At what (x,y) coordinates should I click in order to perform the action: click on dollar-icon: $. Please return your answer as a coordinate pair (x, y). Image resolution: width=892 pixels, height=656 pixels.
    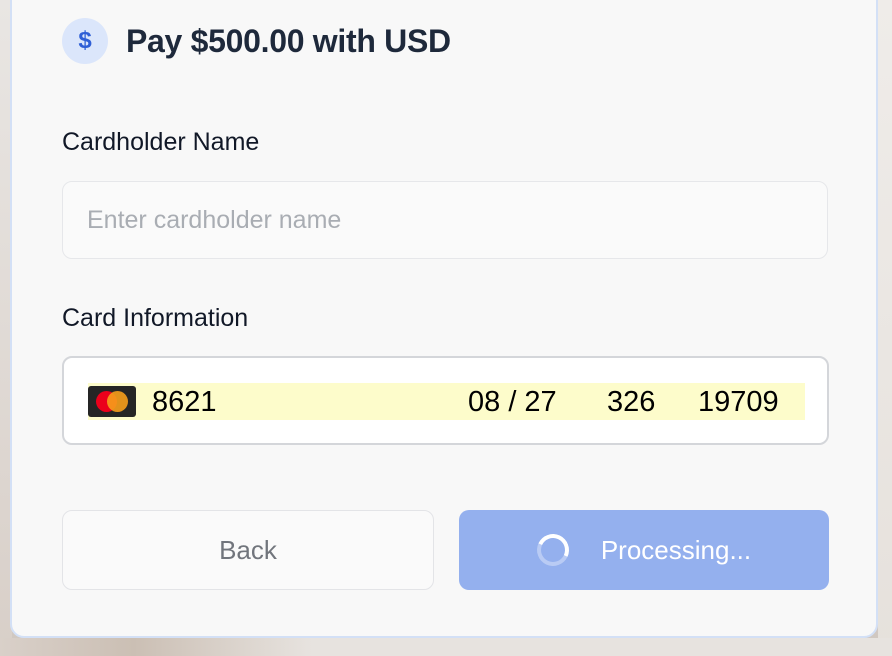
    Looking at the image, I should click on (85, 41).